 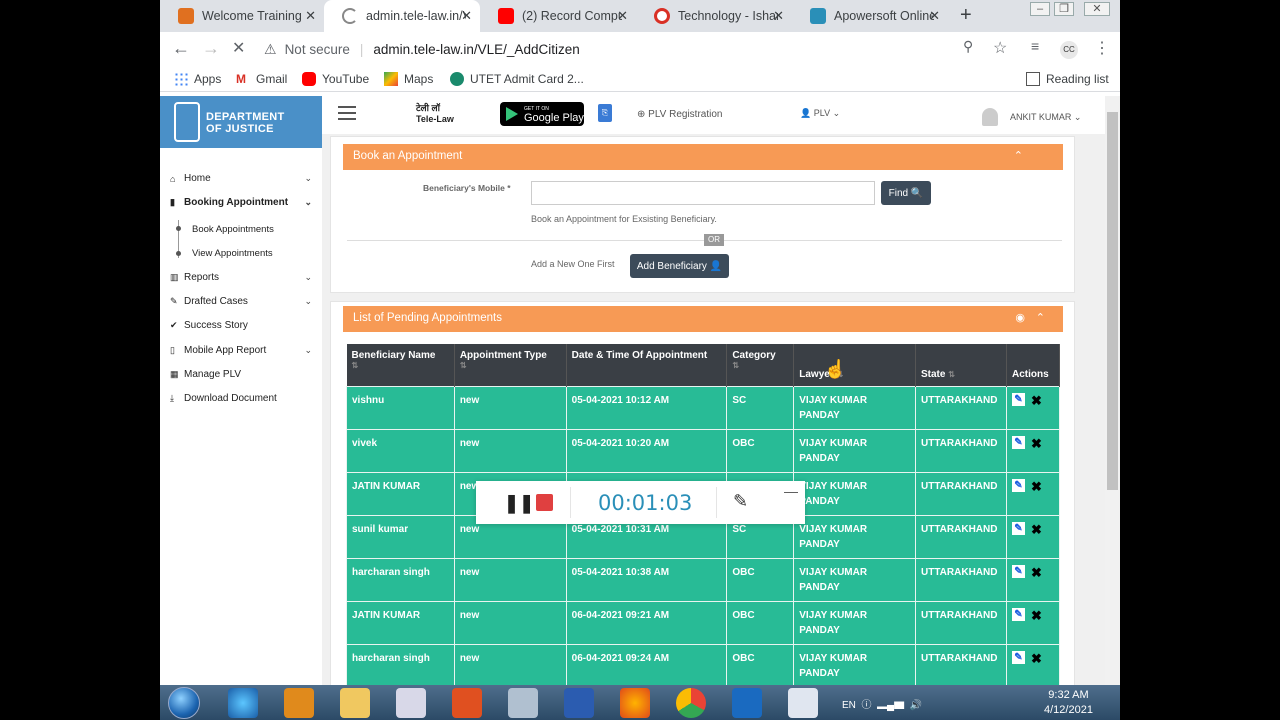 I want to click on tab-technology-ishan: Technology - Ishan ✕, so click(x=714, y=16).